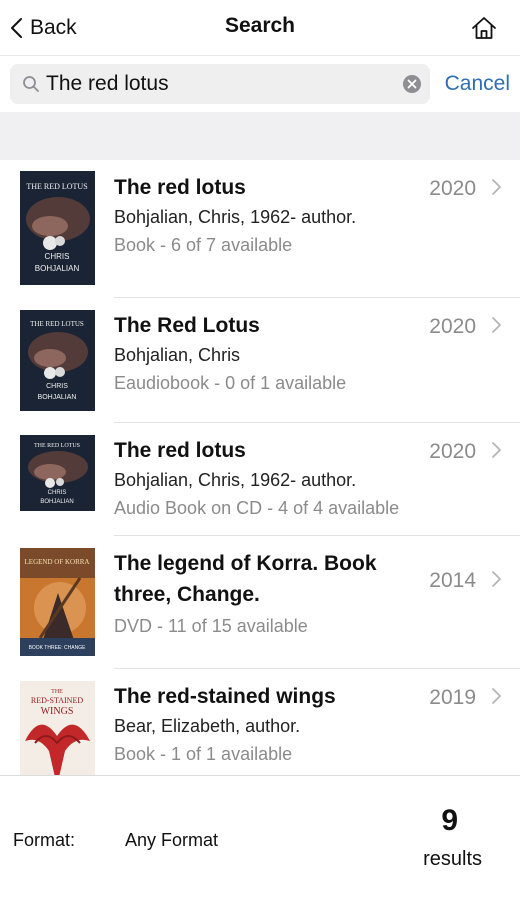  I want to click on result-format: Book - 1 of 1 available, so click(203, 754).